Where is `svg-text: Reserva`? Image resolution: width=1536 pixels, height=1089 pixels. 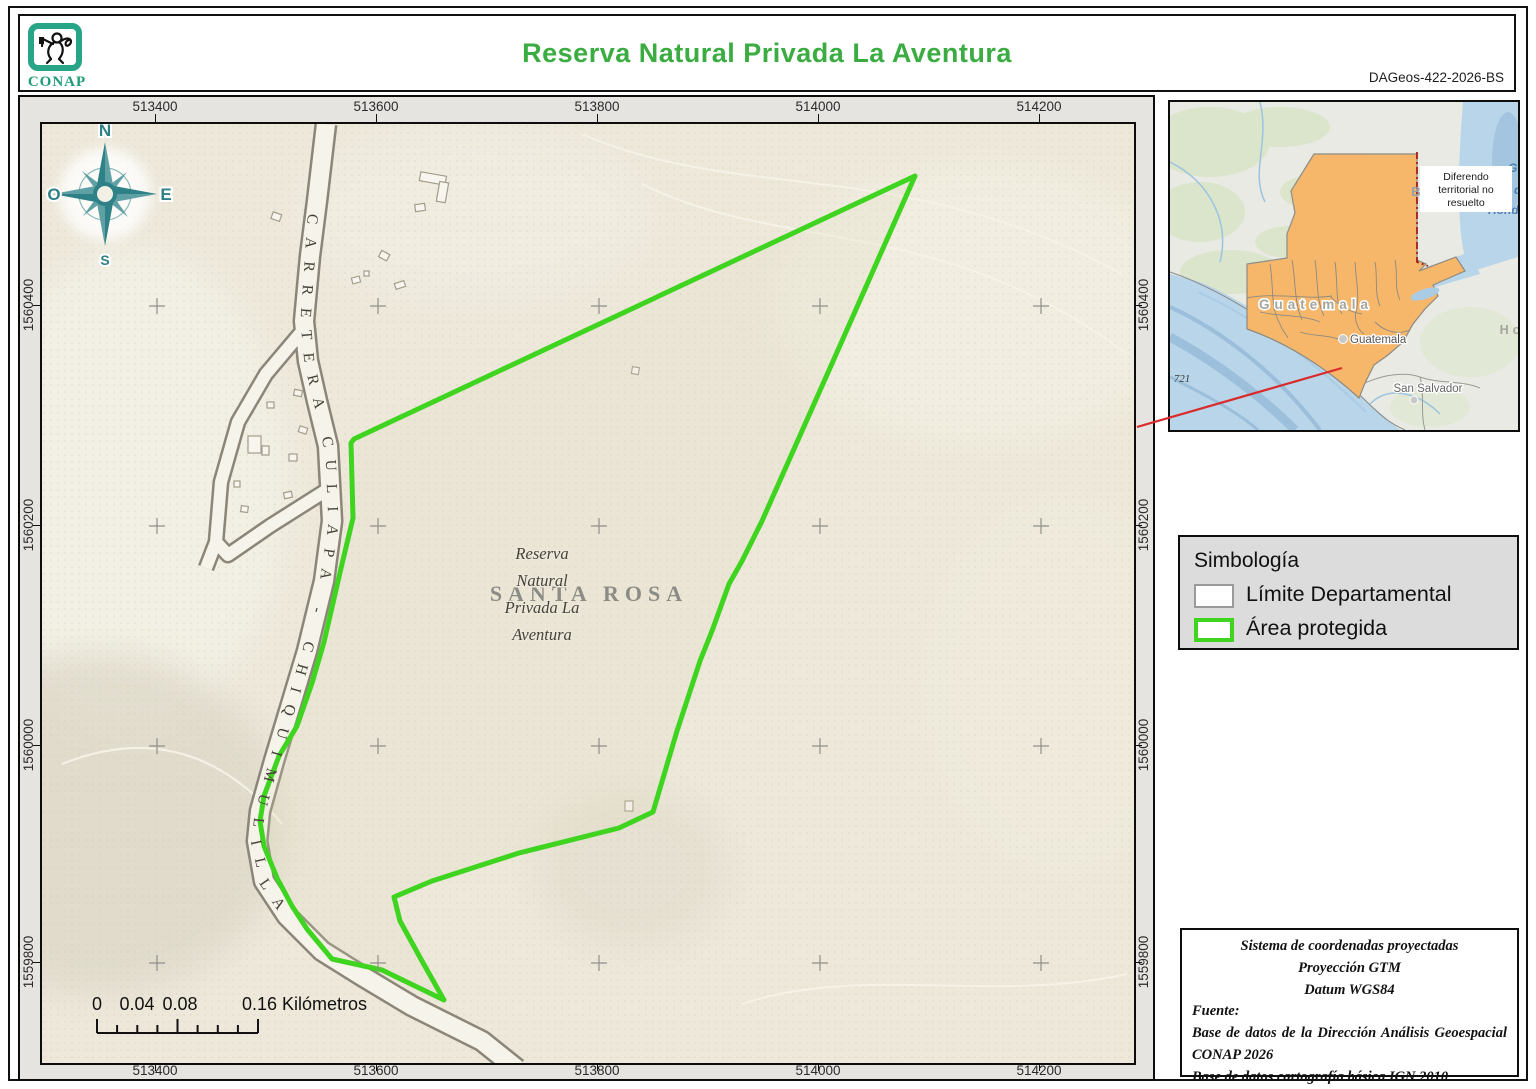
svg-text: Reserva is located at coordinates (541, 553).